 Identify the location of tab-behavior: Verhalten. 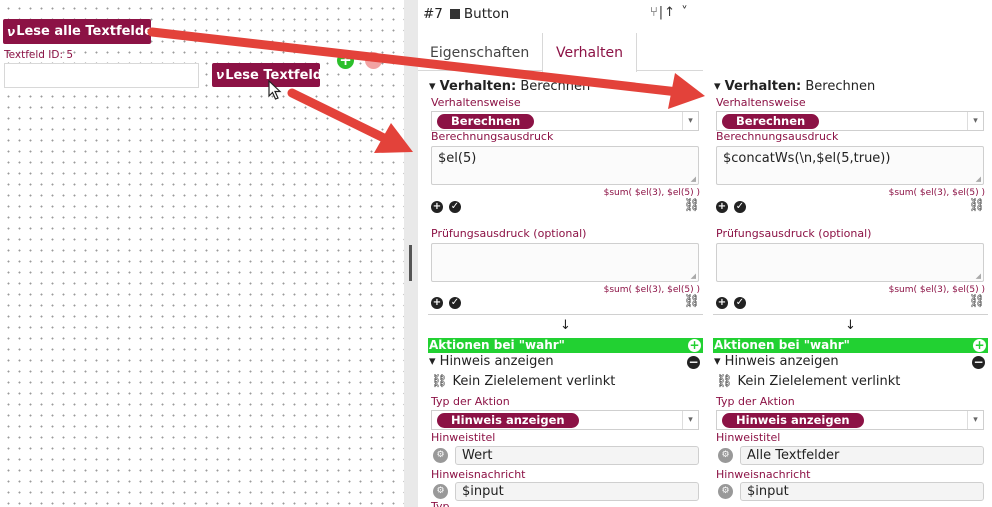
(589, 52).